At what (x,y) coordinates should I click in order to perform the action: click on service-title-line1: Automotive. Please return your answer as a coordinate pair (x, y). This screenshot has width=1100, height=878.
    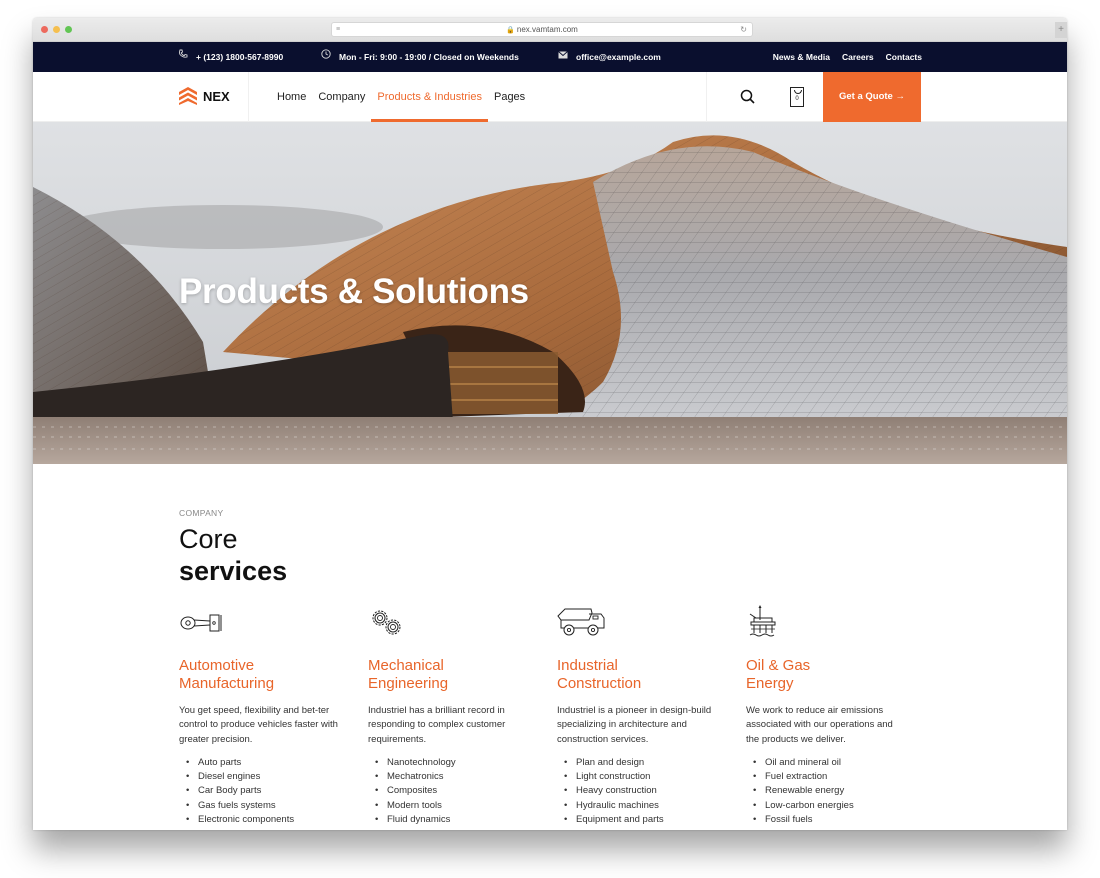
    Looking at the image, I should click on (216, 665).